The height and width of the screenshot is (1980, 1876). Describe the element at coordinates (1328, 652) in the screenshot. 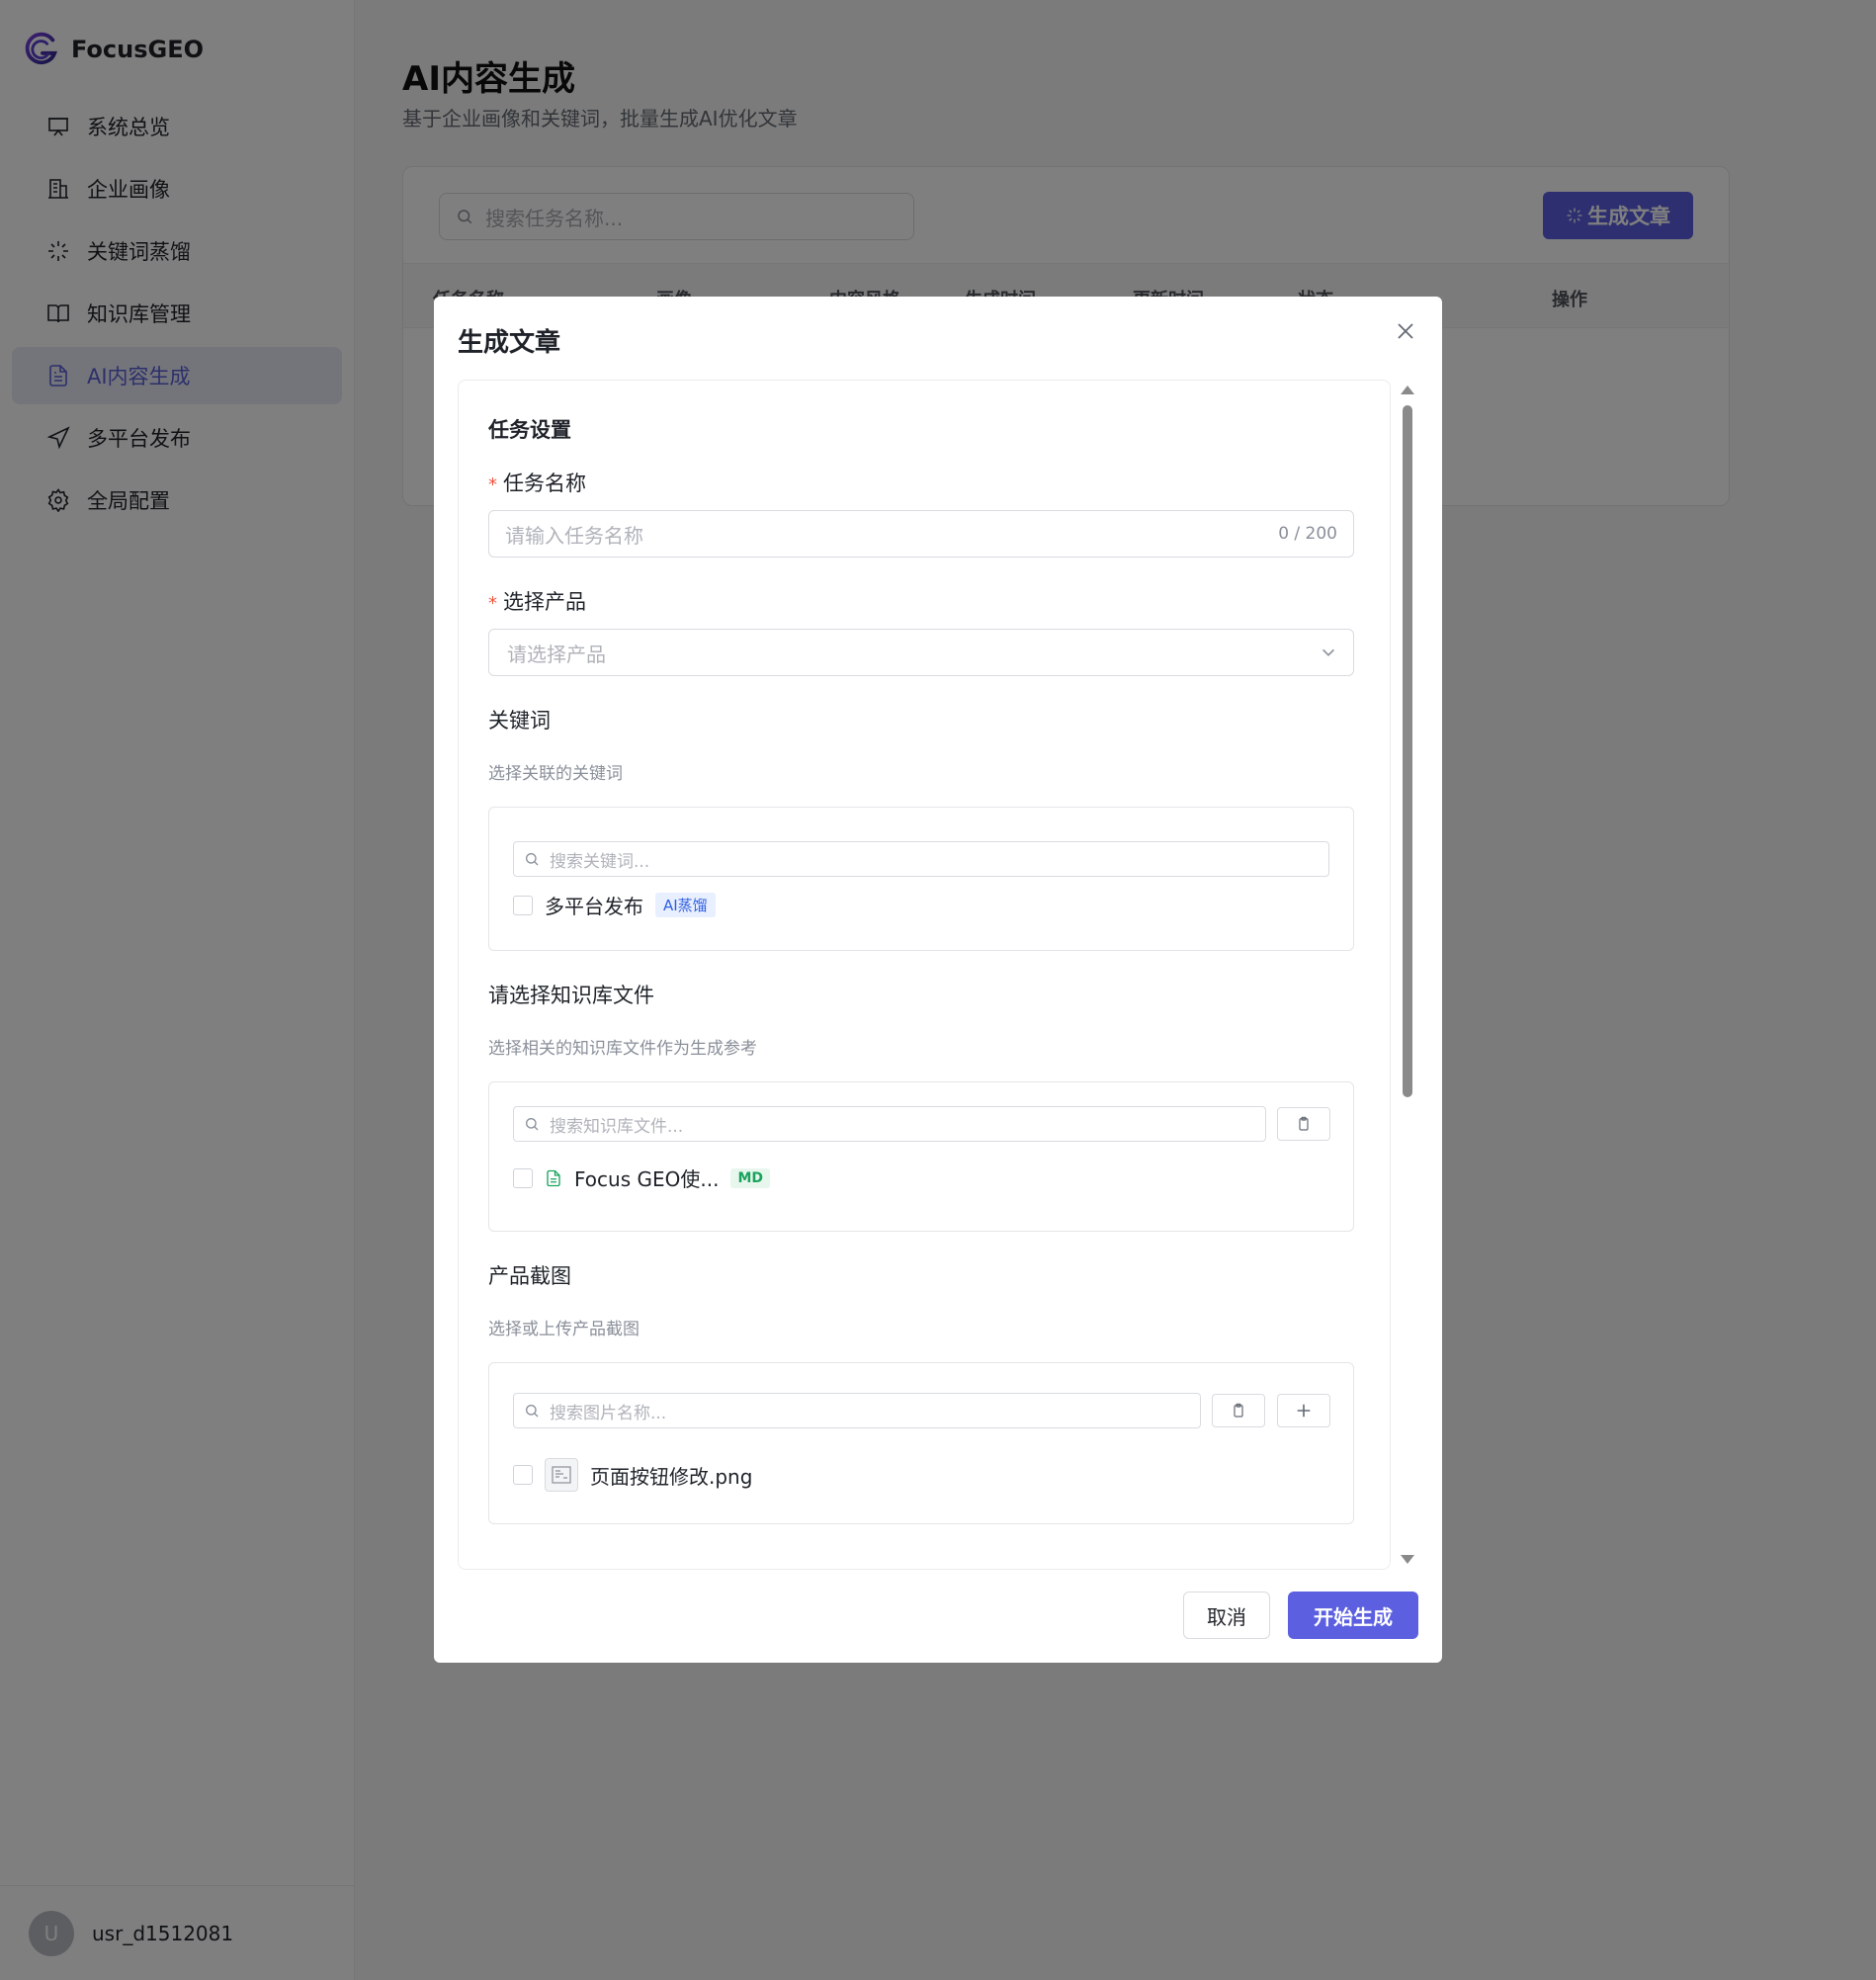

I see `chevron-down-icon` at that location.